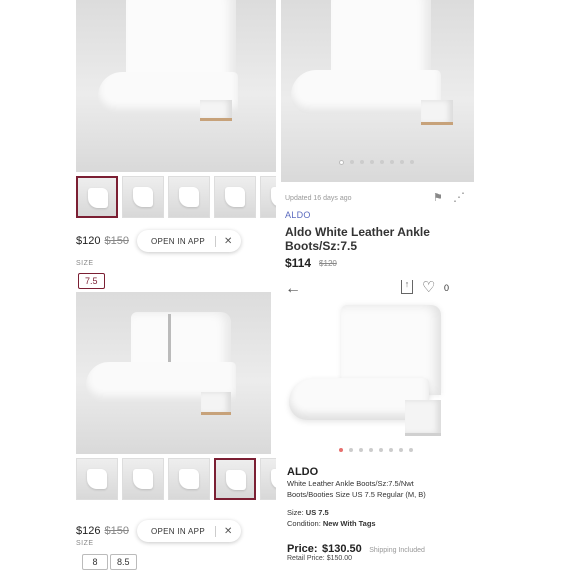  Describe the element at coordinates (366, 92) in the screenshot. I see `boot-foot` at that location.